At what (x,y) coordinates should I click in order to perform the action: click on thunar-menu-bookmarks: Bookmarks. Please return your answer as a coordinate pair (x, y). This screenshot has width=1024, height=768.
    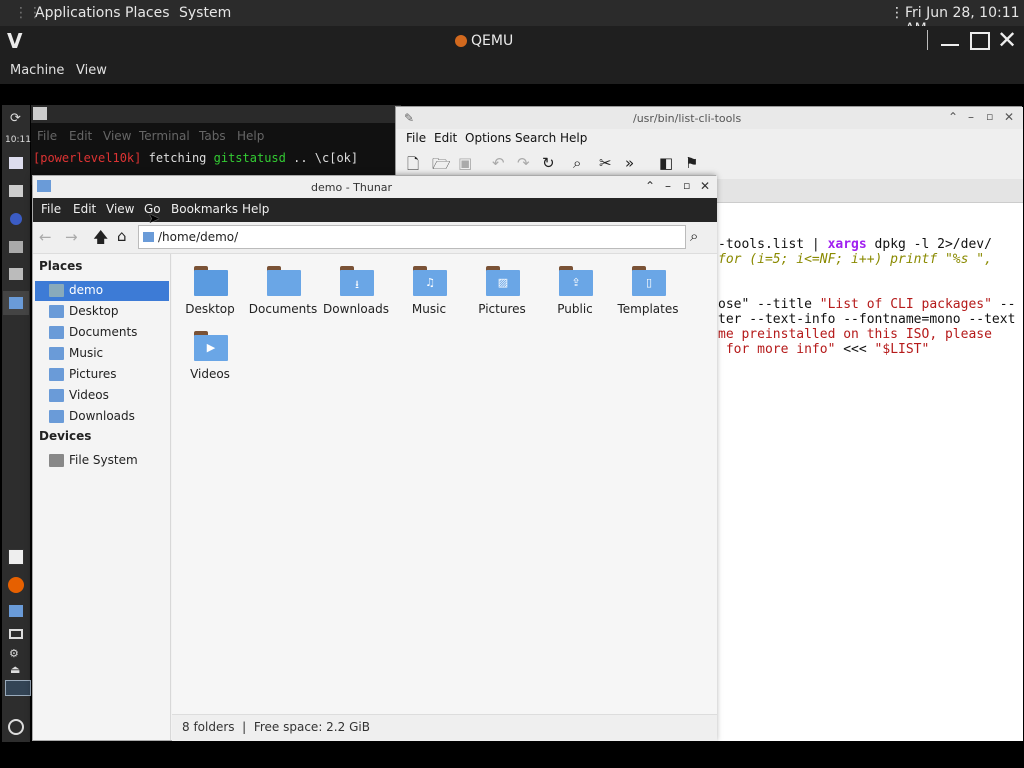
    Looking at the image, I should click on (204, 209).